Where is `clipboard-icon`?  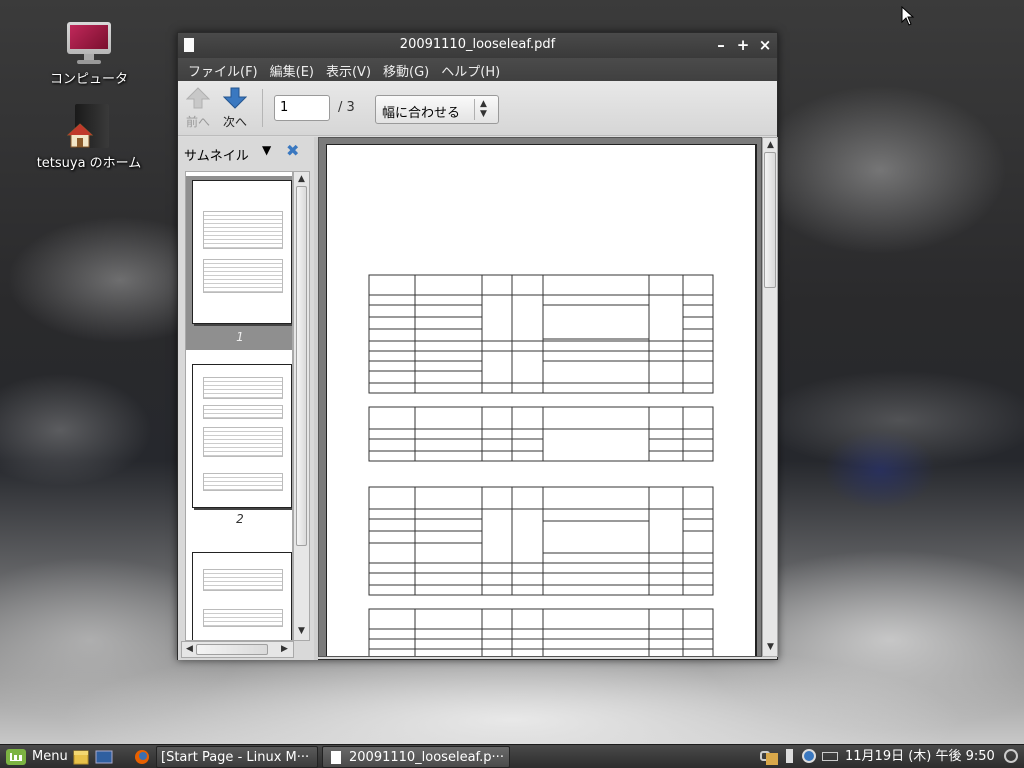
clipboard-icon is located at coordinates (772, 759).